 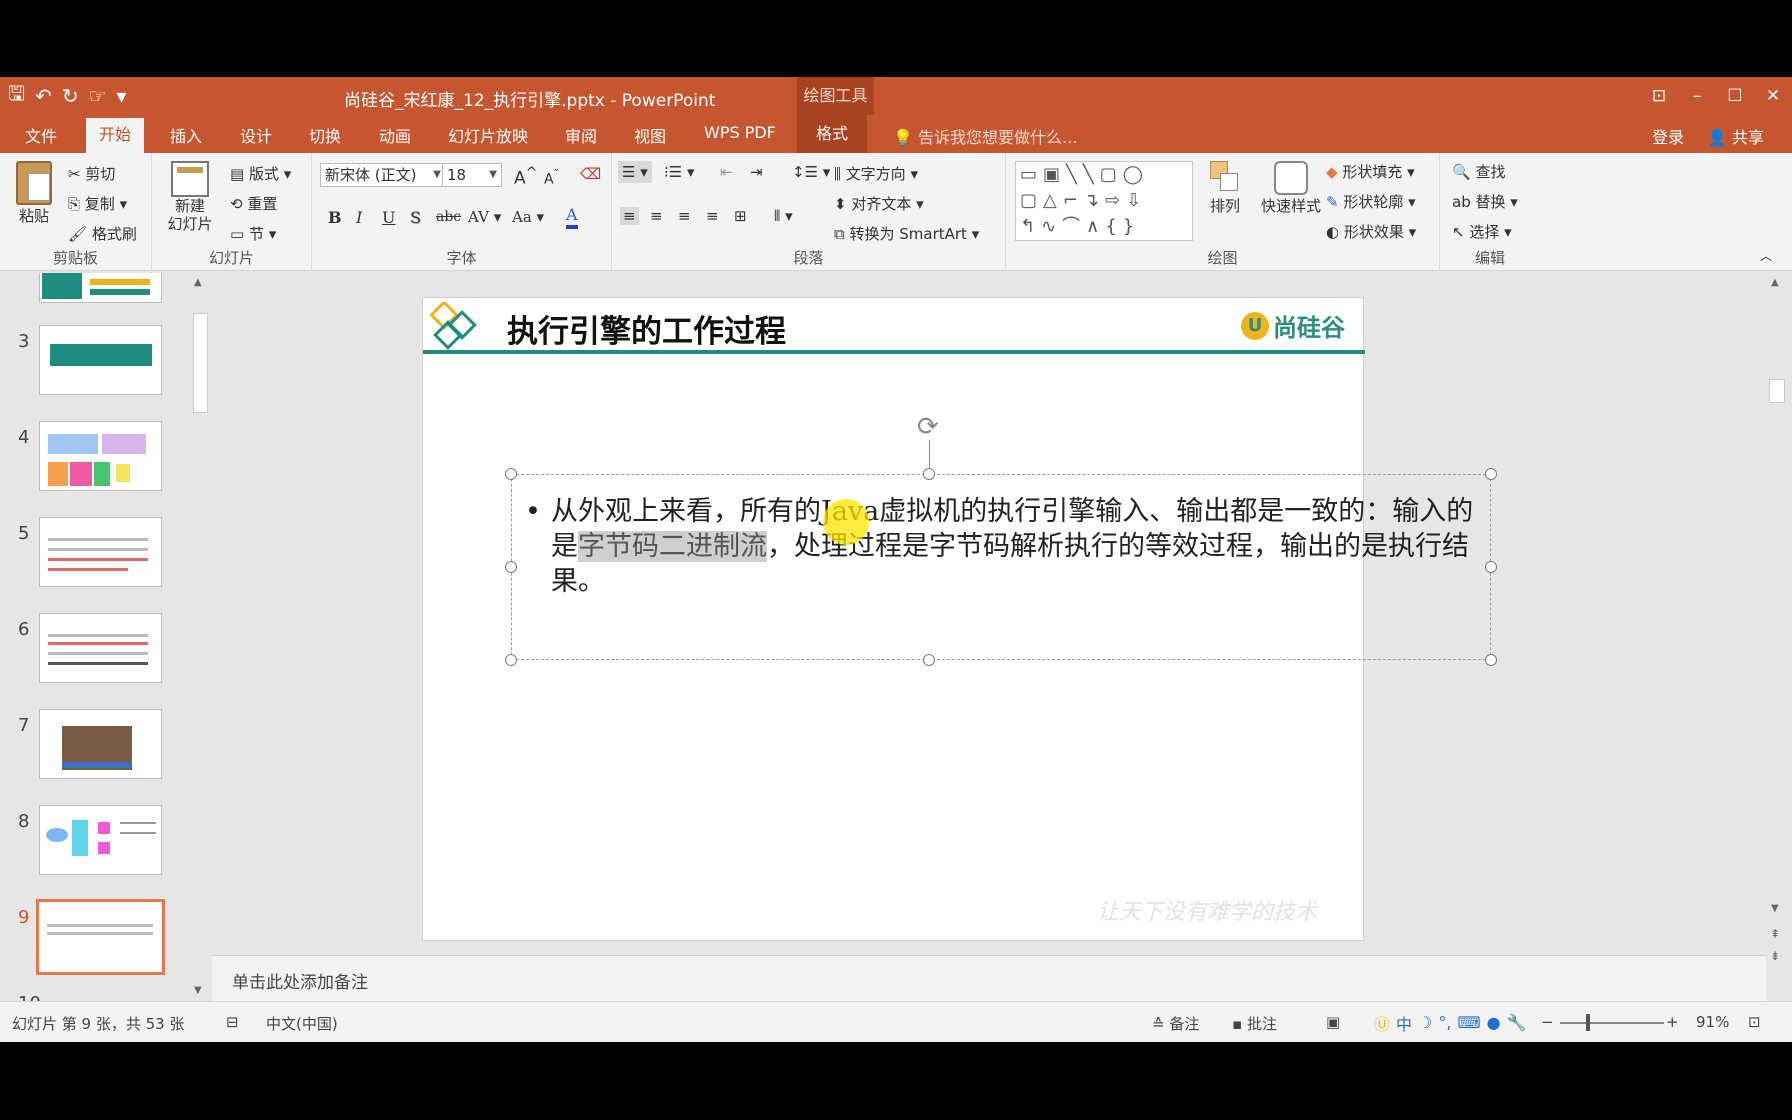 What do you see at coordinates (359, 217) in the screenshot?
I see `italic-button: I` at bounding box center [359, 217].